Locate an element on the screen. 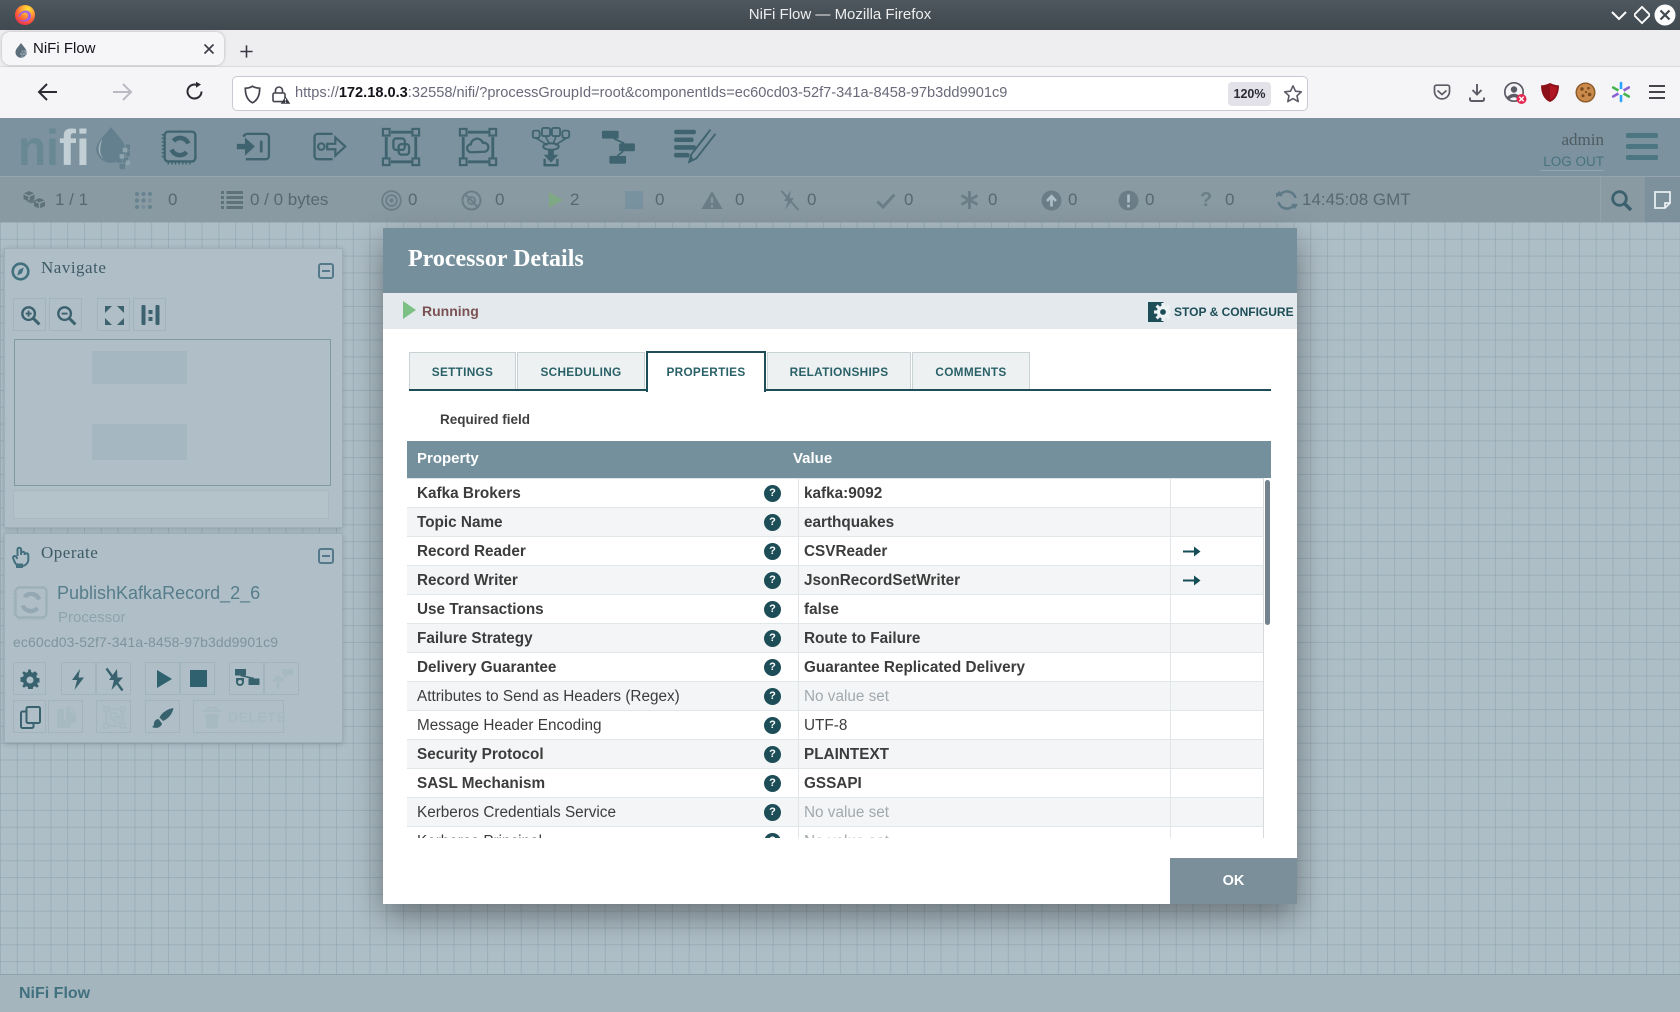 The height and width of the screenshot is (1012, 1680). svg-text: fi is located at coordinates (74, 146).